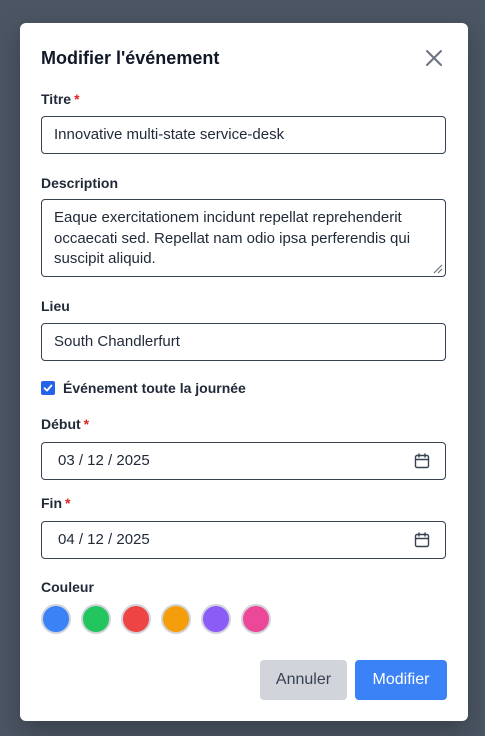 This screenshot has height=736, width=485. I want to click on end-date-input: 04 / 12 / 2025, so click(243, 540).